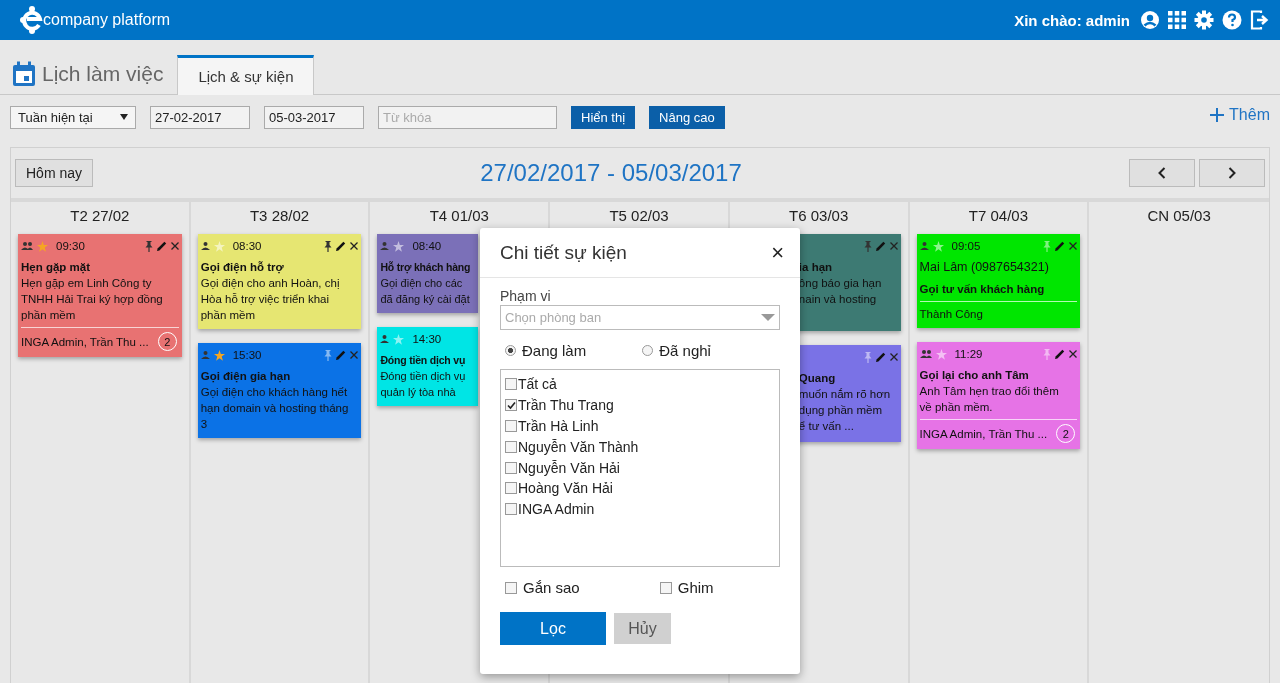 This screenshot has width=1280, height=683. What do you see at coordinates (200, 117) in the screenshot?
I see `from-date-field: 27-02-2017` at bounding box center [200, 117].